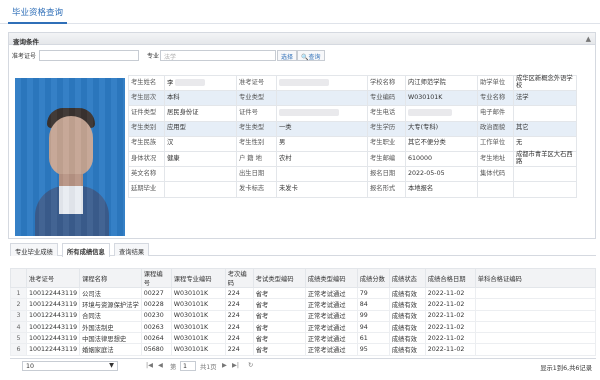 The height and width of the screenshot is (380, 600). Describe the element at coordinates (322, 128) in the screenshot. I see `student-type-value: 一类` at that location.